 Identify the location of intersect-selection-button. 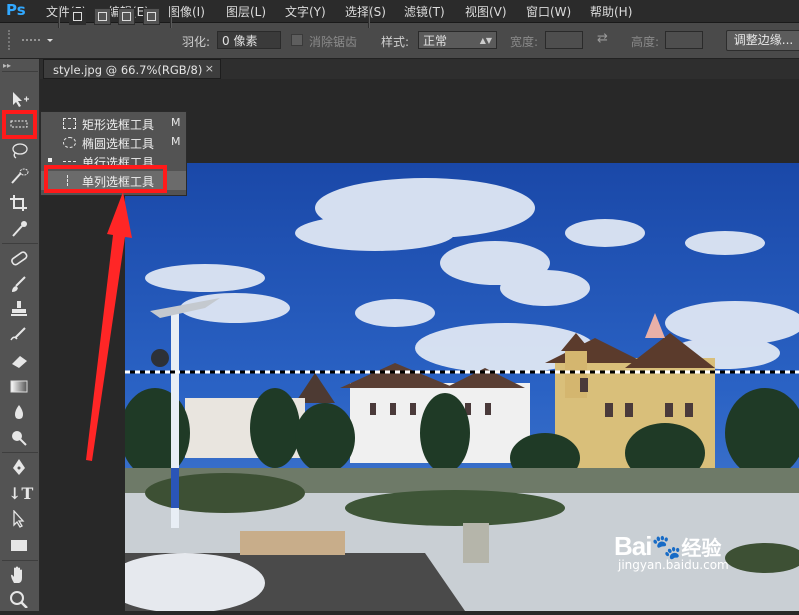
(151, 16).